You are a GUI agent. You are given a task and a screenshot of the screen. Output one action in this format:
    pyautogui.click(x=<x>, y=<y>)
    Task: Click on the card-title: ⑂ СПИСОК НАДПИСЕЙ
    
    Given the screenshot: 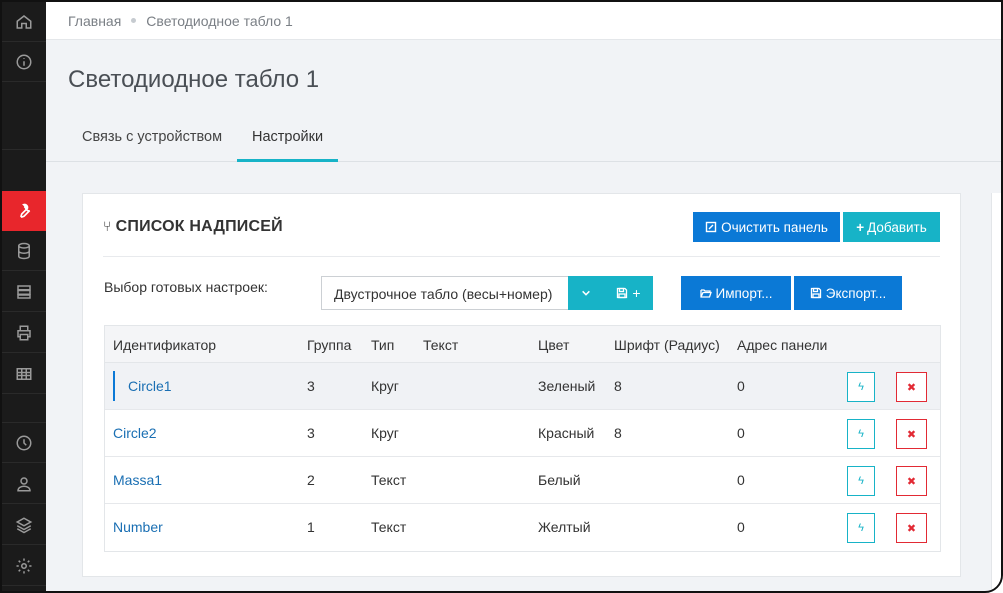 What is the action you would take?
    pyautogui.click(x=193, y=227)
    